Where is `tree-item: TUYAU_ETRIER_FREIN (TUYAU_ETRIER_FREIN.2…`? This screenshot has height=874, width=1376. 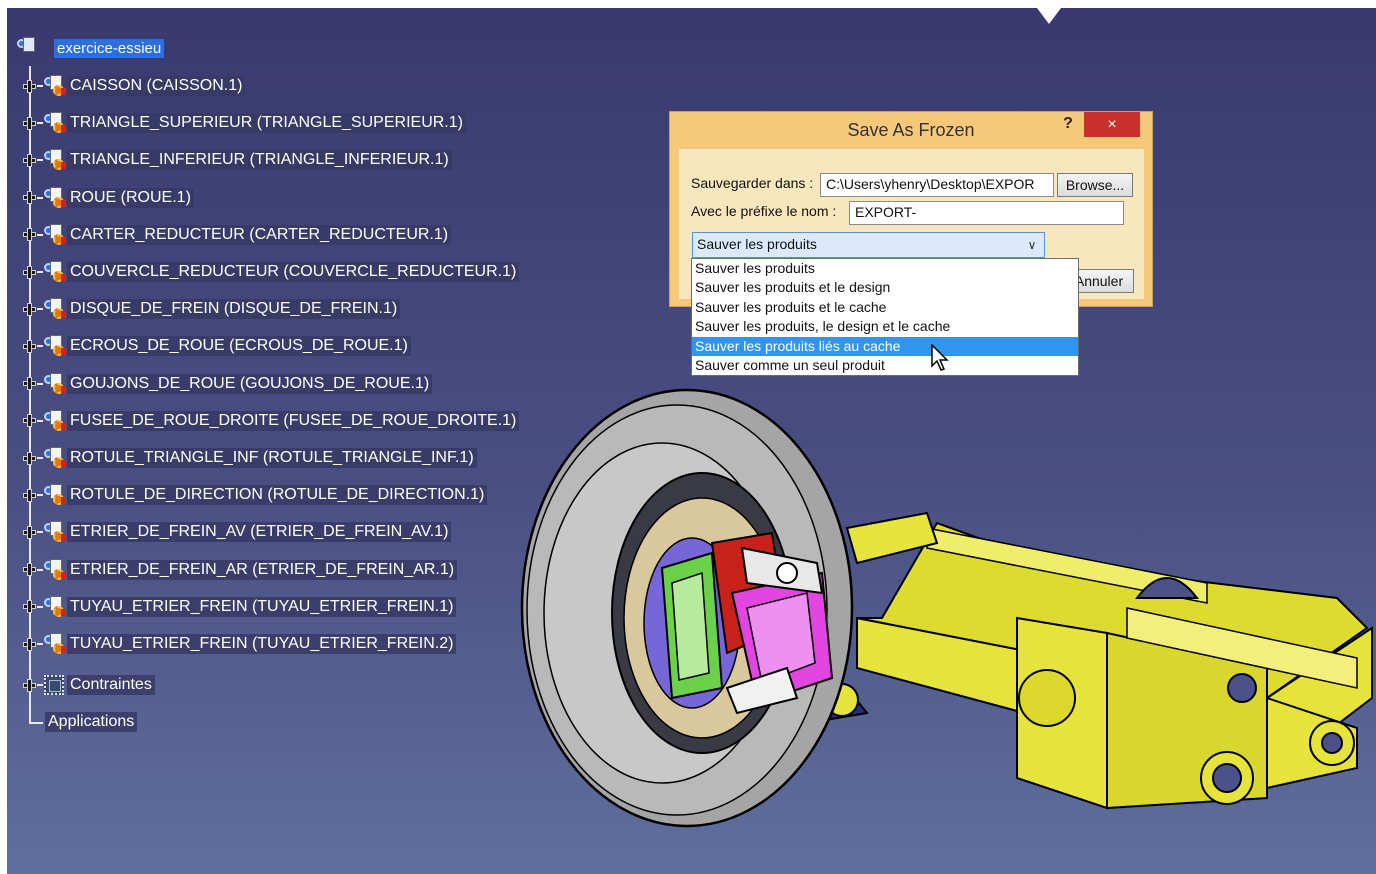 tree-item: TUYAU_ETRIER_FREIN (TUYAU_ETRIER_FREIN.2… is located at coordinates (240, 644).